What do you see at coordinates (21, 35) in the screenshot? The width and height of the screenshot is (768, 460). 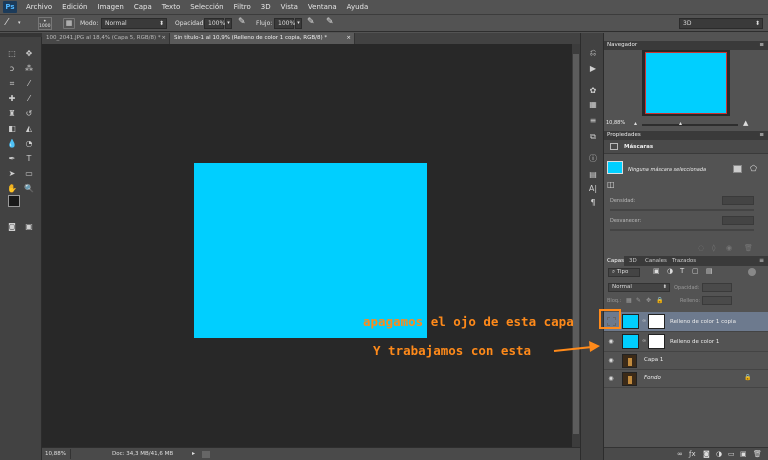 I see `toolbar-grip` at bounding box center [21, 35].